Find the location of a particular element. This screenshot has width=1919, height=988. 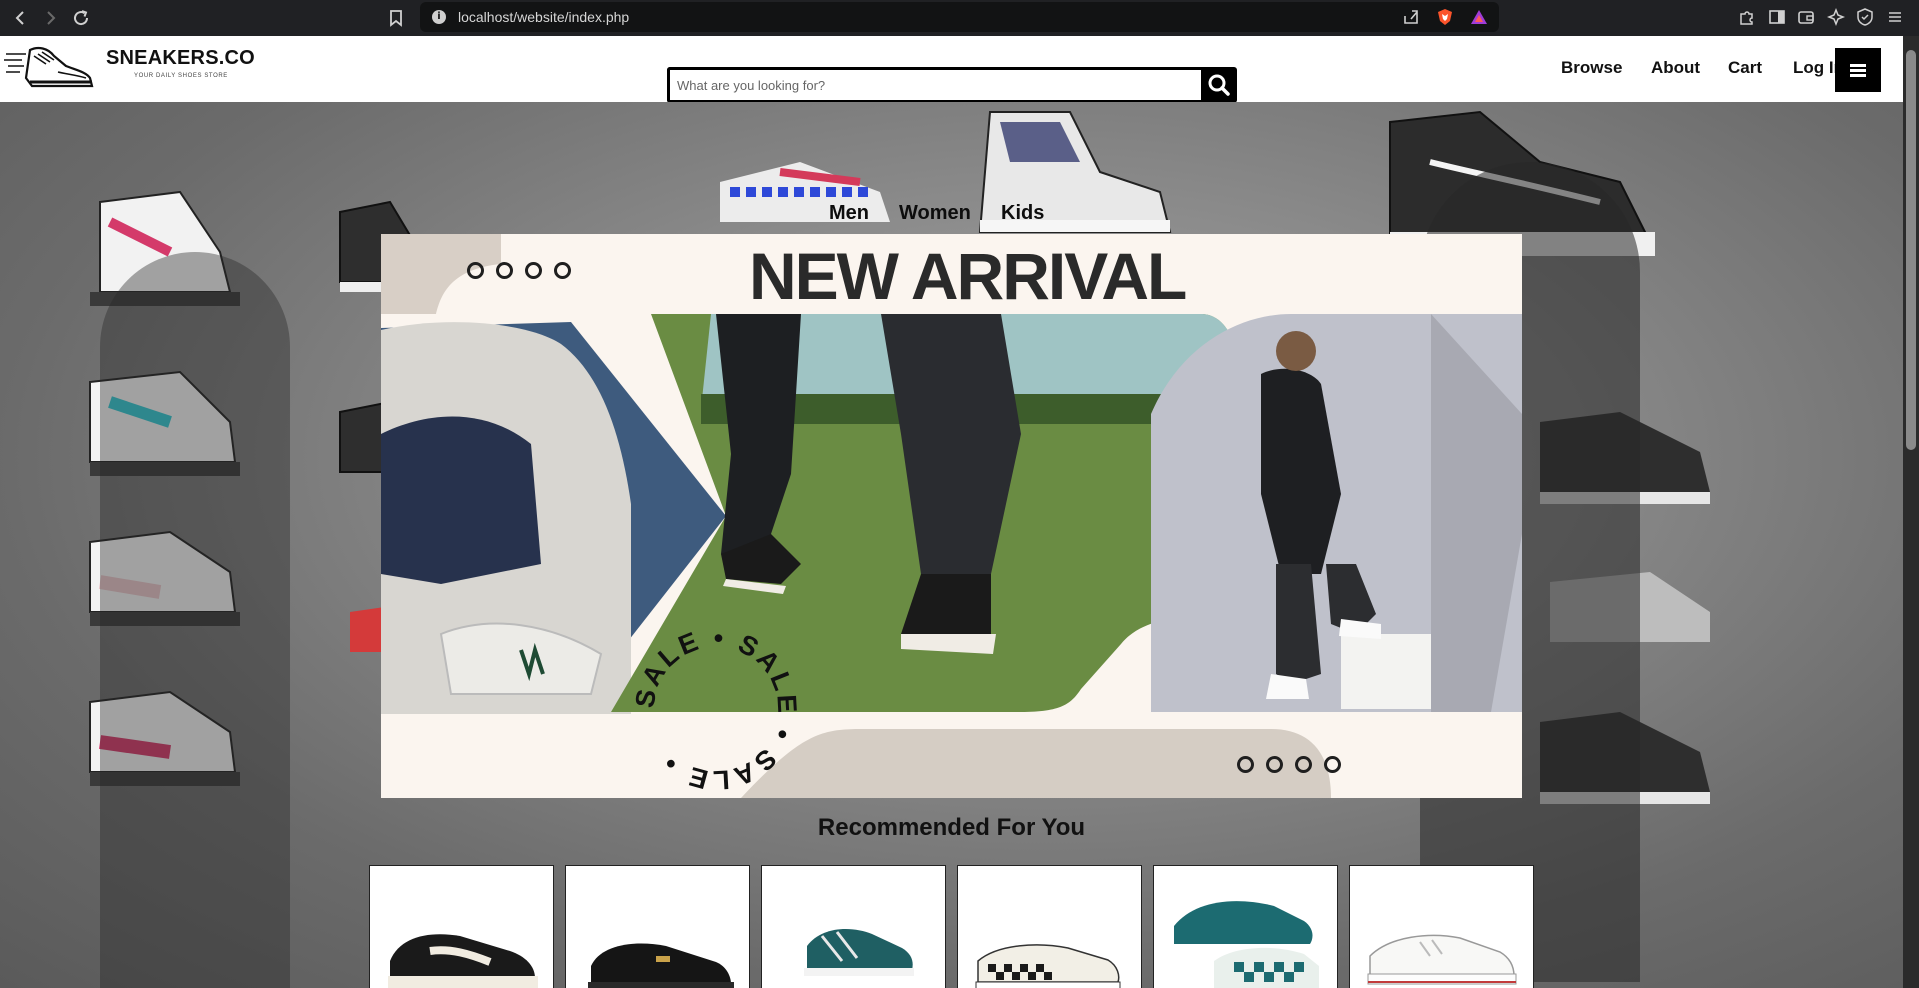

svg-text: SALE • SALE • SALE • is located at coordinates (716, 709).